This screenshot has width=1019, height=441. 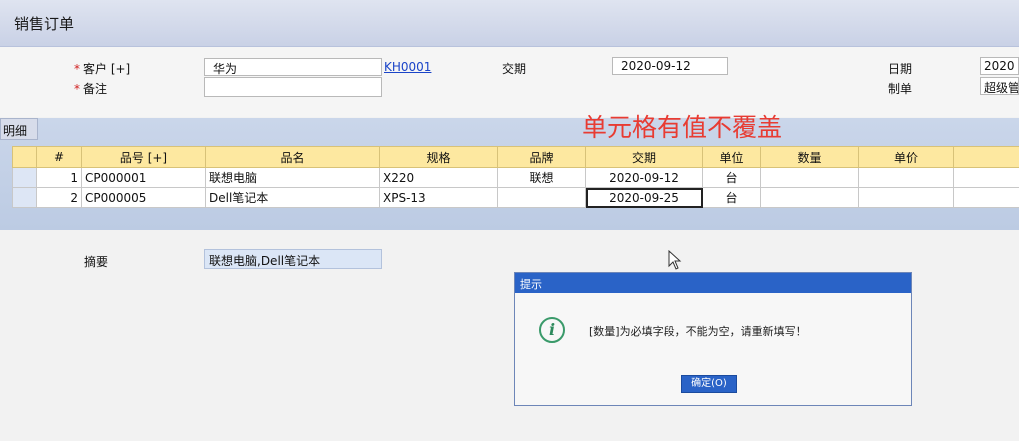 I want to click on cell-no: 2, so click(x=59, y=197).